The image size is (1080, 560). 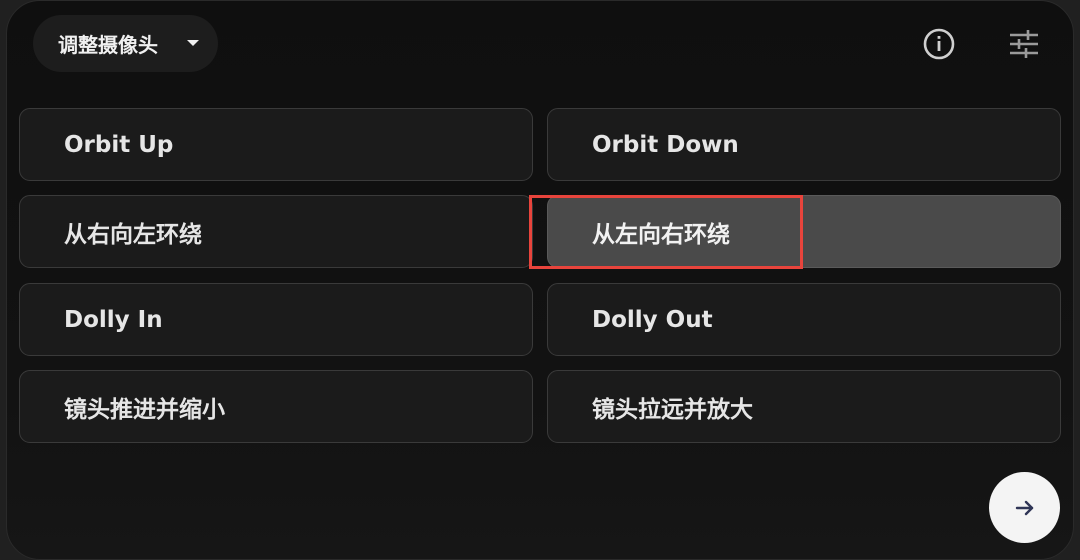 I want to click on option-label: Orbit Down, so click(x=665, y=144).